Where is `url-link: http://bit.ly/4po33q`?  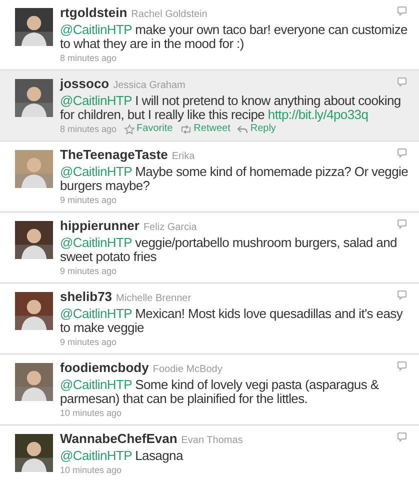
url-link: http://bit.ly/4po33q is located at coordinates (318, 114).